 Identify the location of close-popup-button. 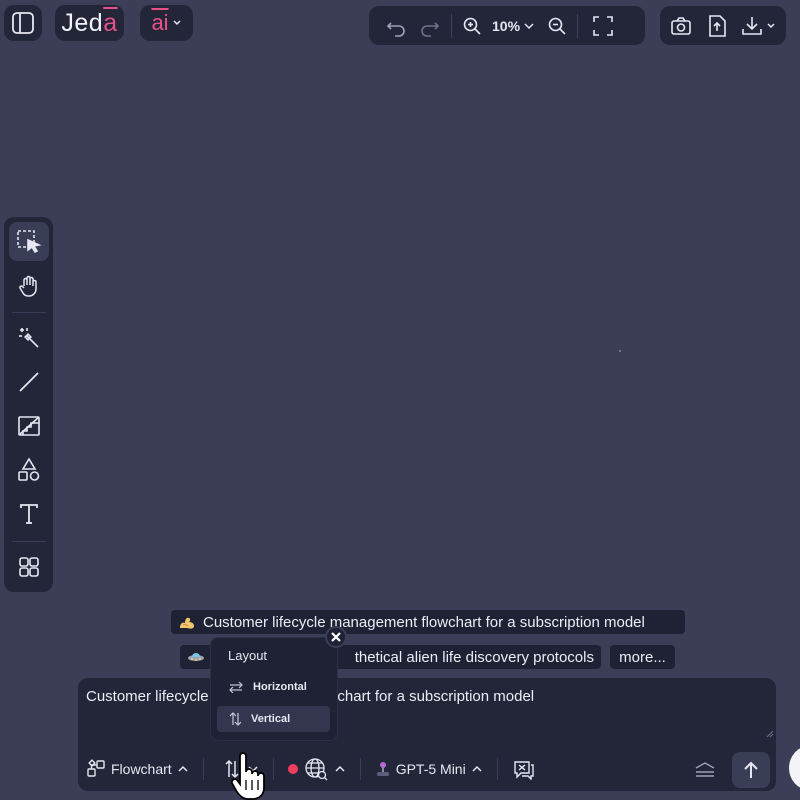
(336, 637).